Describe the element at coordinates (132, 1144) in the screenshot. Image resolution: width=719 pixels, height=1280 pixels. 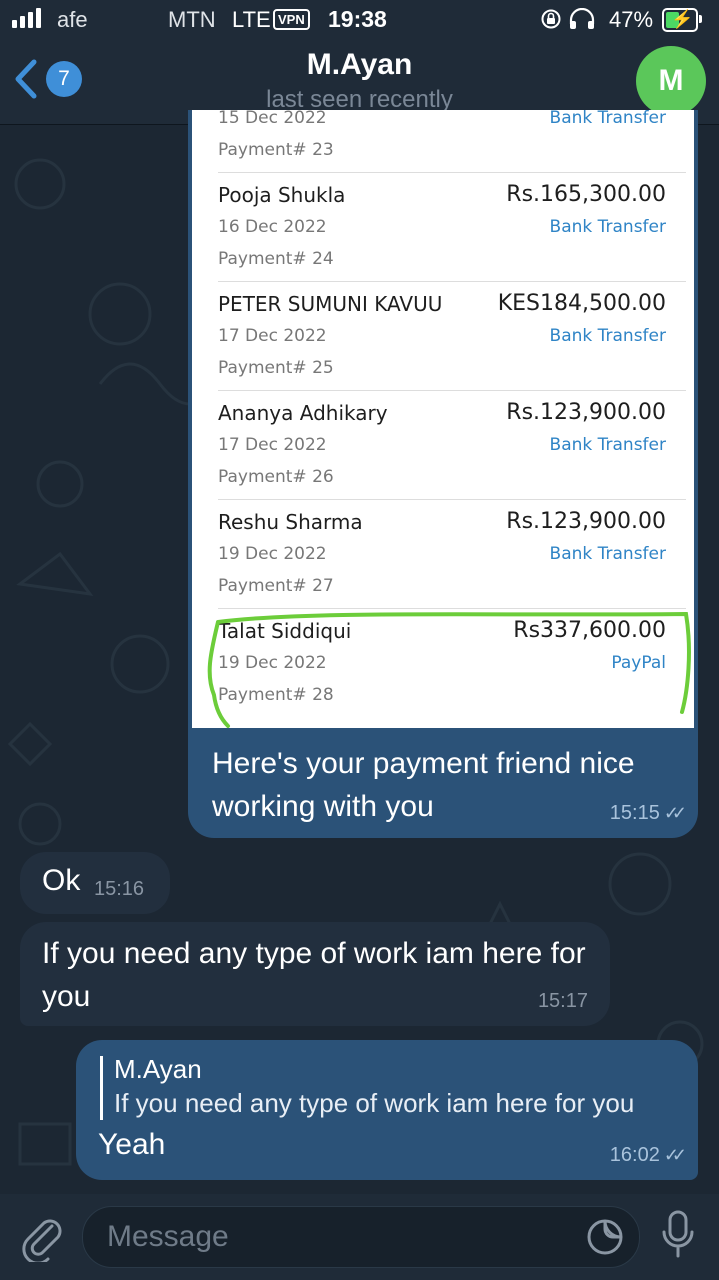
I see `message-text: Yeah` at that location.